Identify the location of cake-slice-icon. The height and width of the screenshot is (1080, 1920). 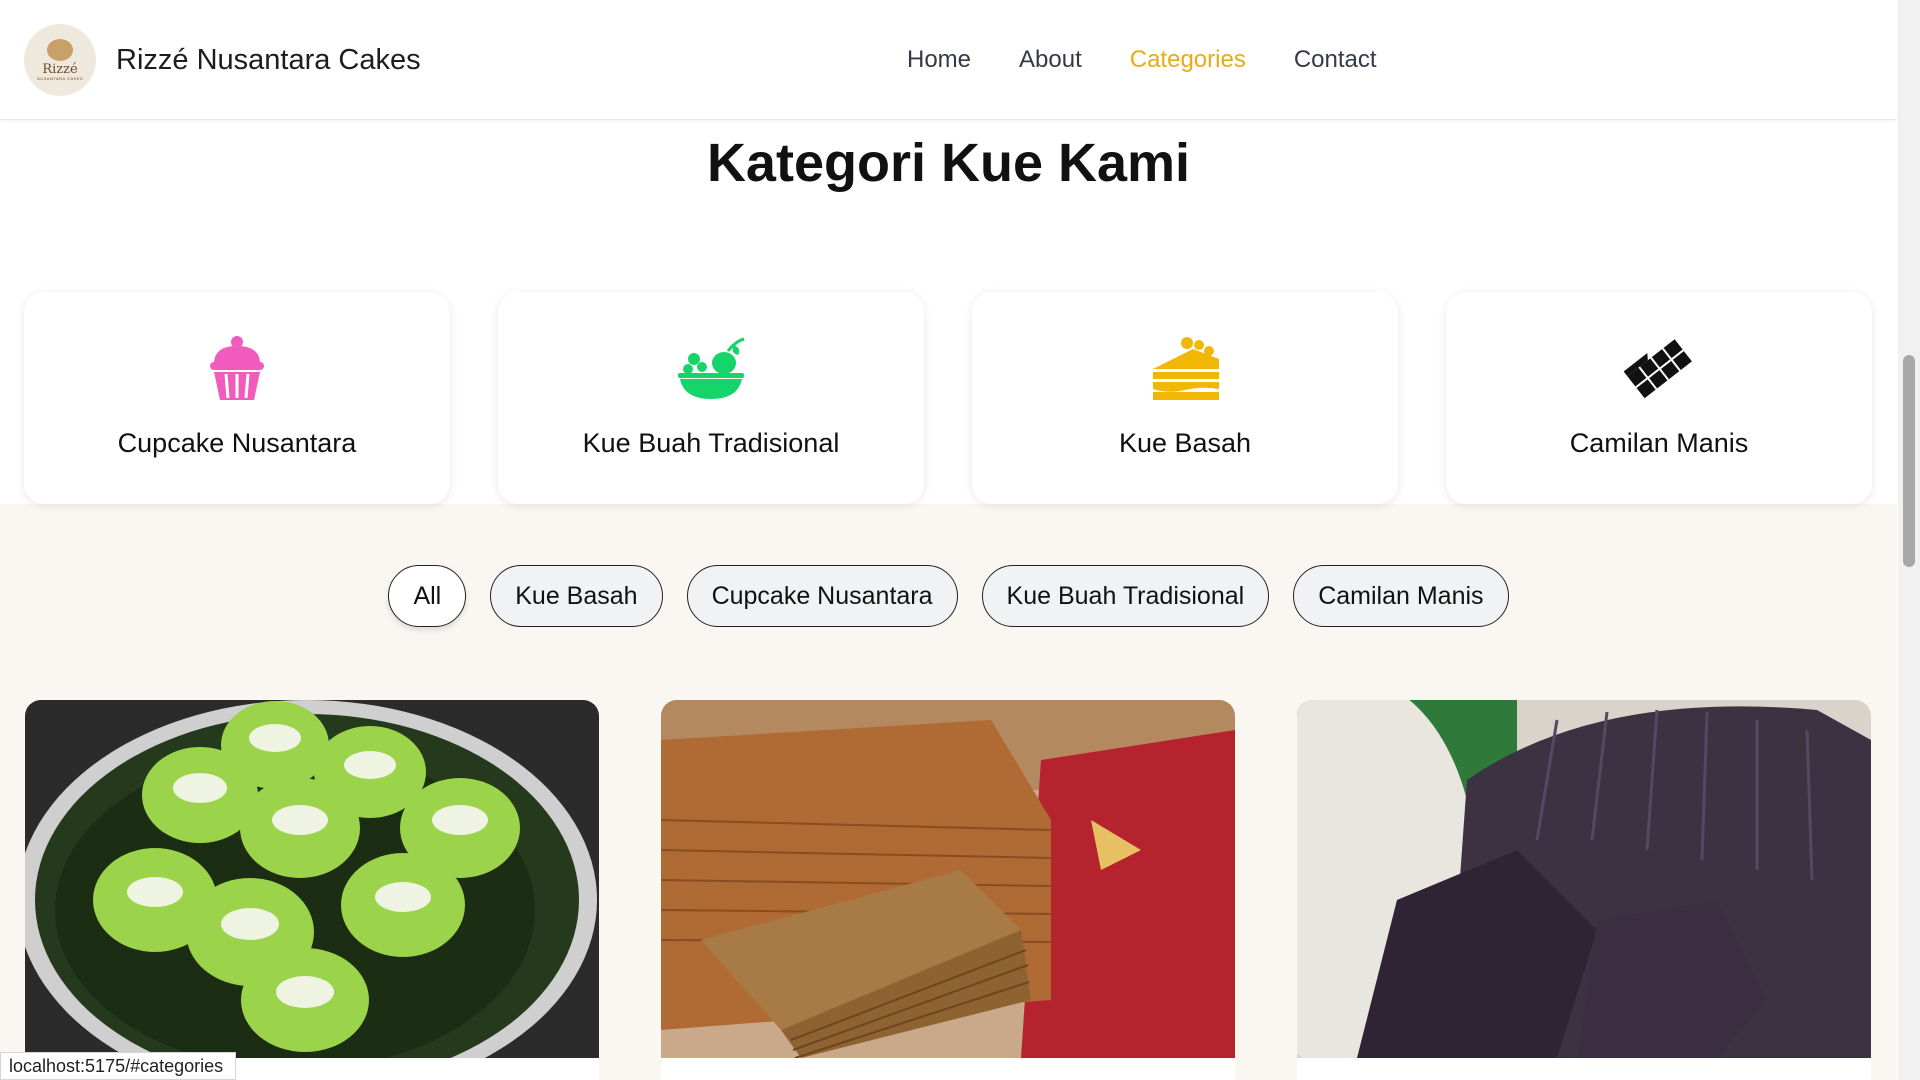
(1185, 368).